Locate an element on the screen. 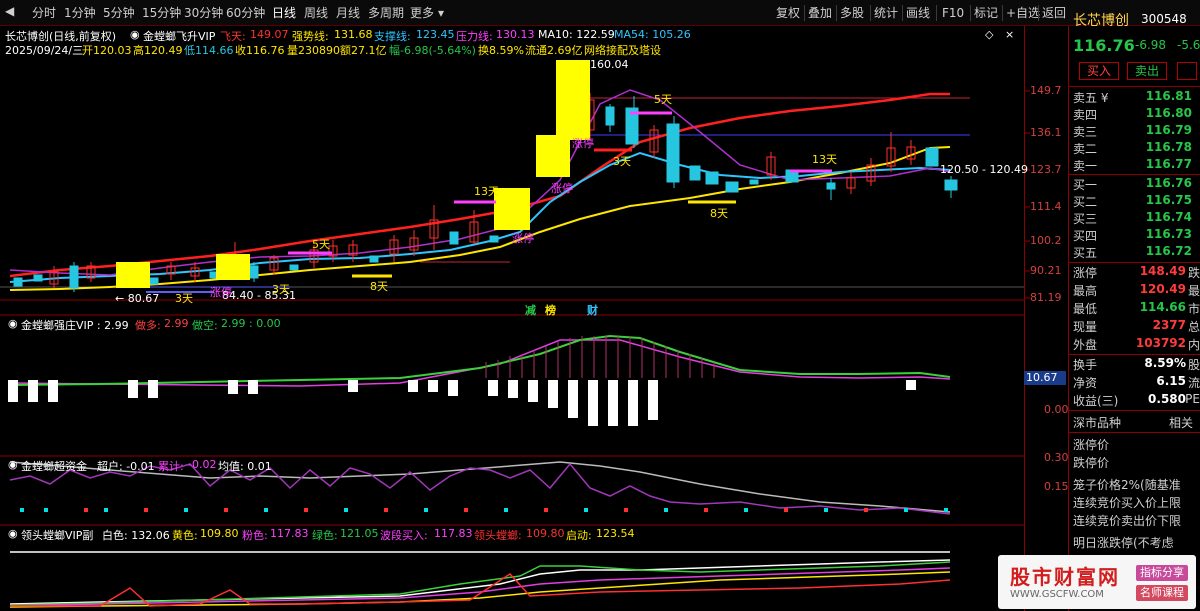 The height and width of the screenshot is (611, 1200). ohlc-float: 流通2.69亿 is located at coordinates (554, 50).